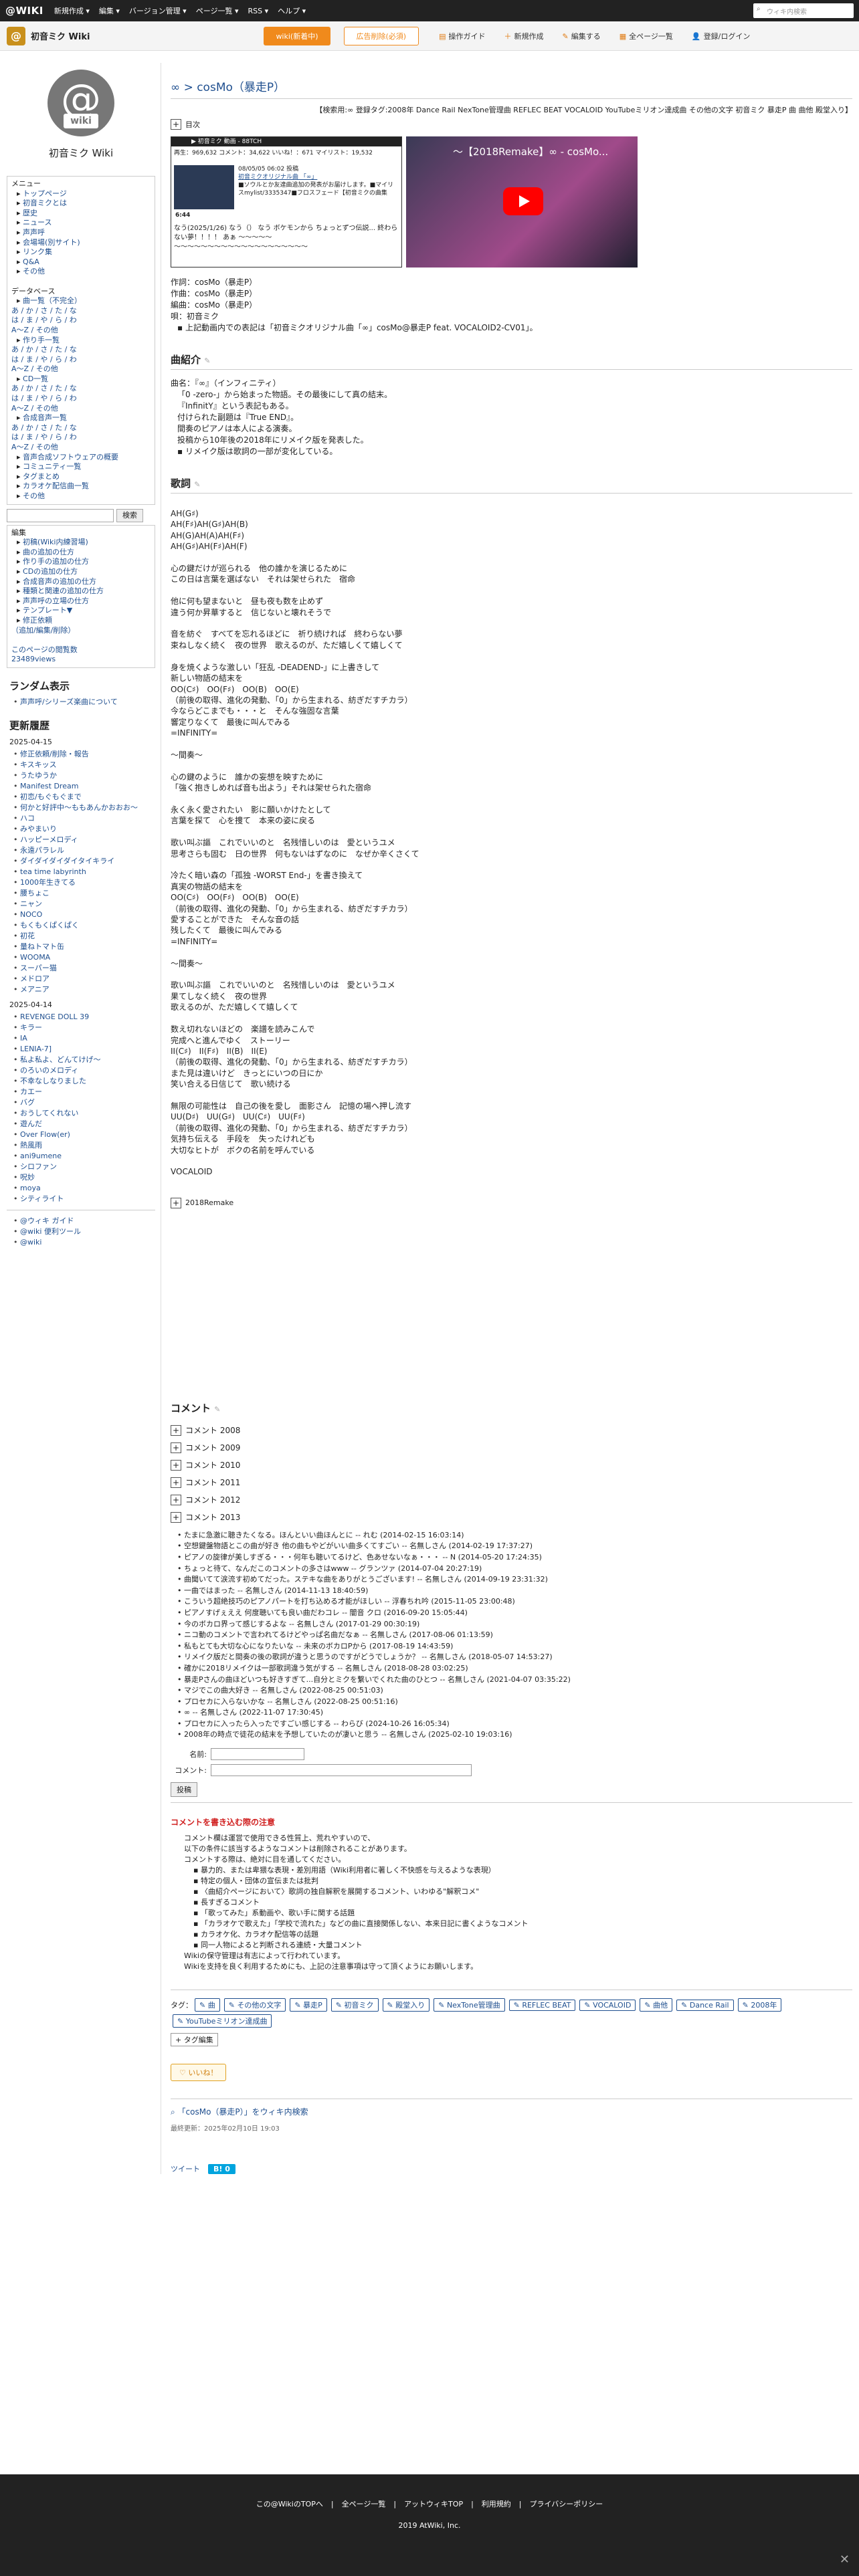  What do you see at coordinates (33, 659) in the screenshot?
I see `sidebar-link: 23489views` at bounding box center [33, 659].